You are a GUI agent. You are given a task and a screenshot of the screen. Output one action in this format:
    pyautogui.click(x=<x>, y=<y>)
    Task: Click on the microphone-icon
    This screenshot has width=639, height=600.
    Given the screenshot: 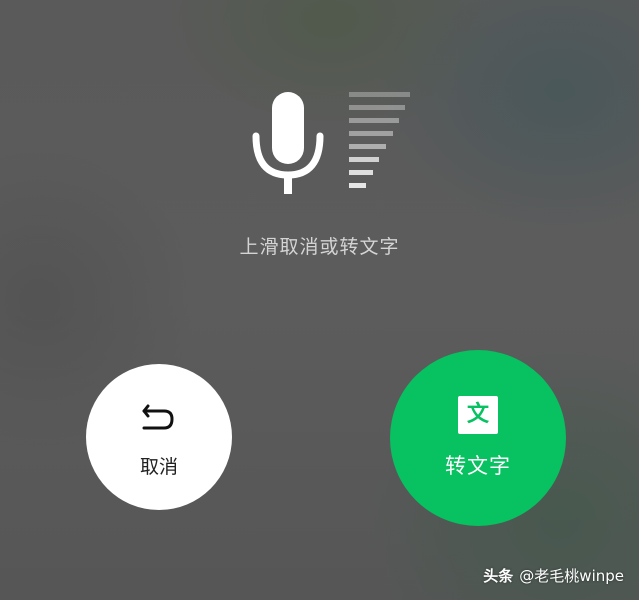 What is the action you would take?
    pyautogui.click(x=288, y=143)
    